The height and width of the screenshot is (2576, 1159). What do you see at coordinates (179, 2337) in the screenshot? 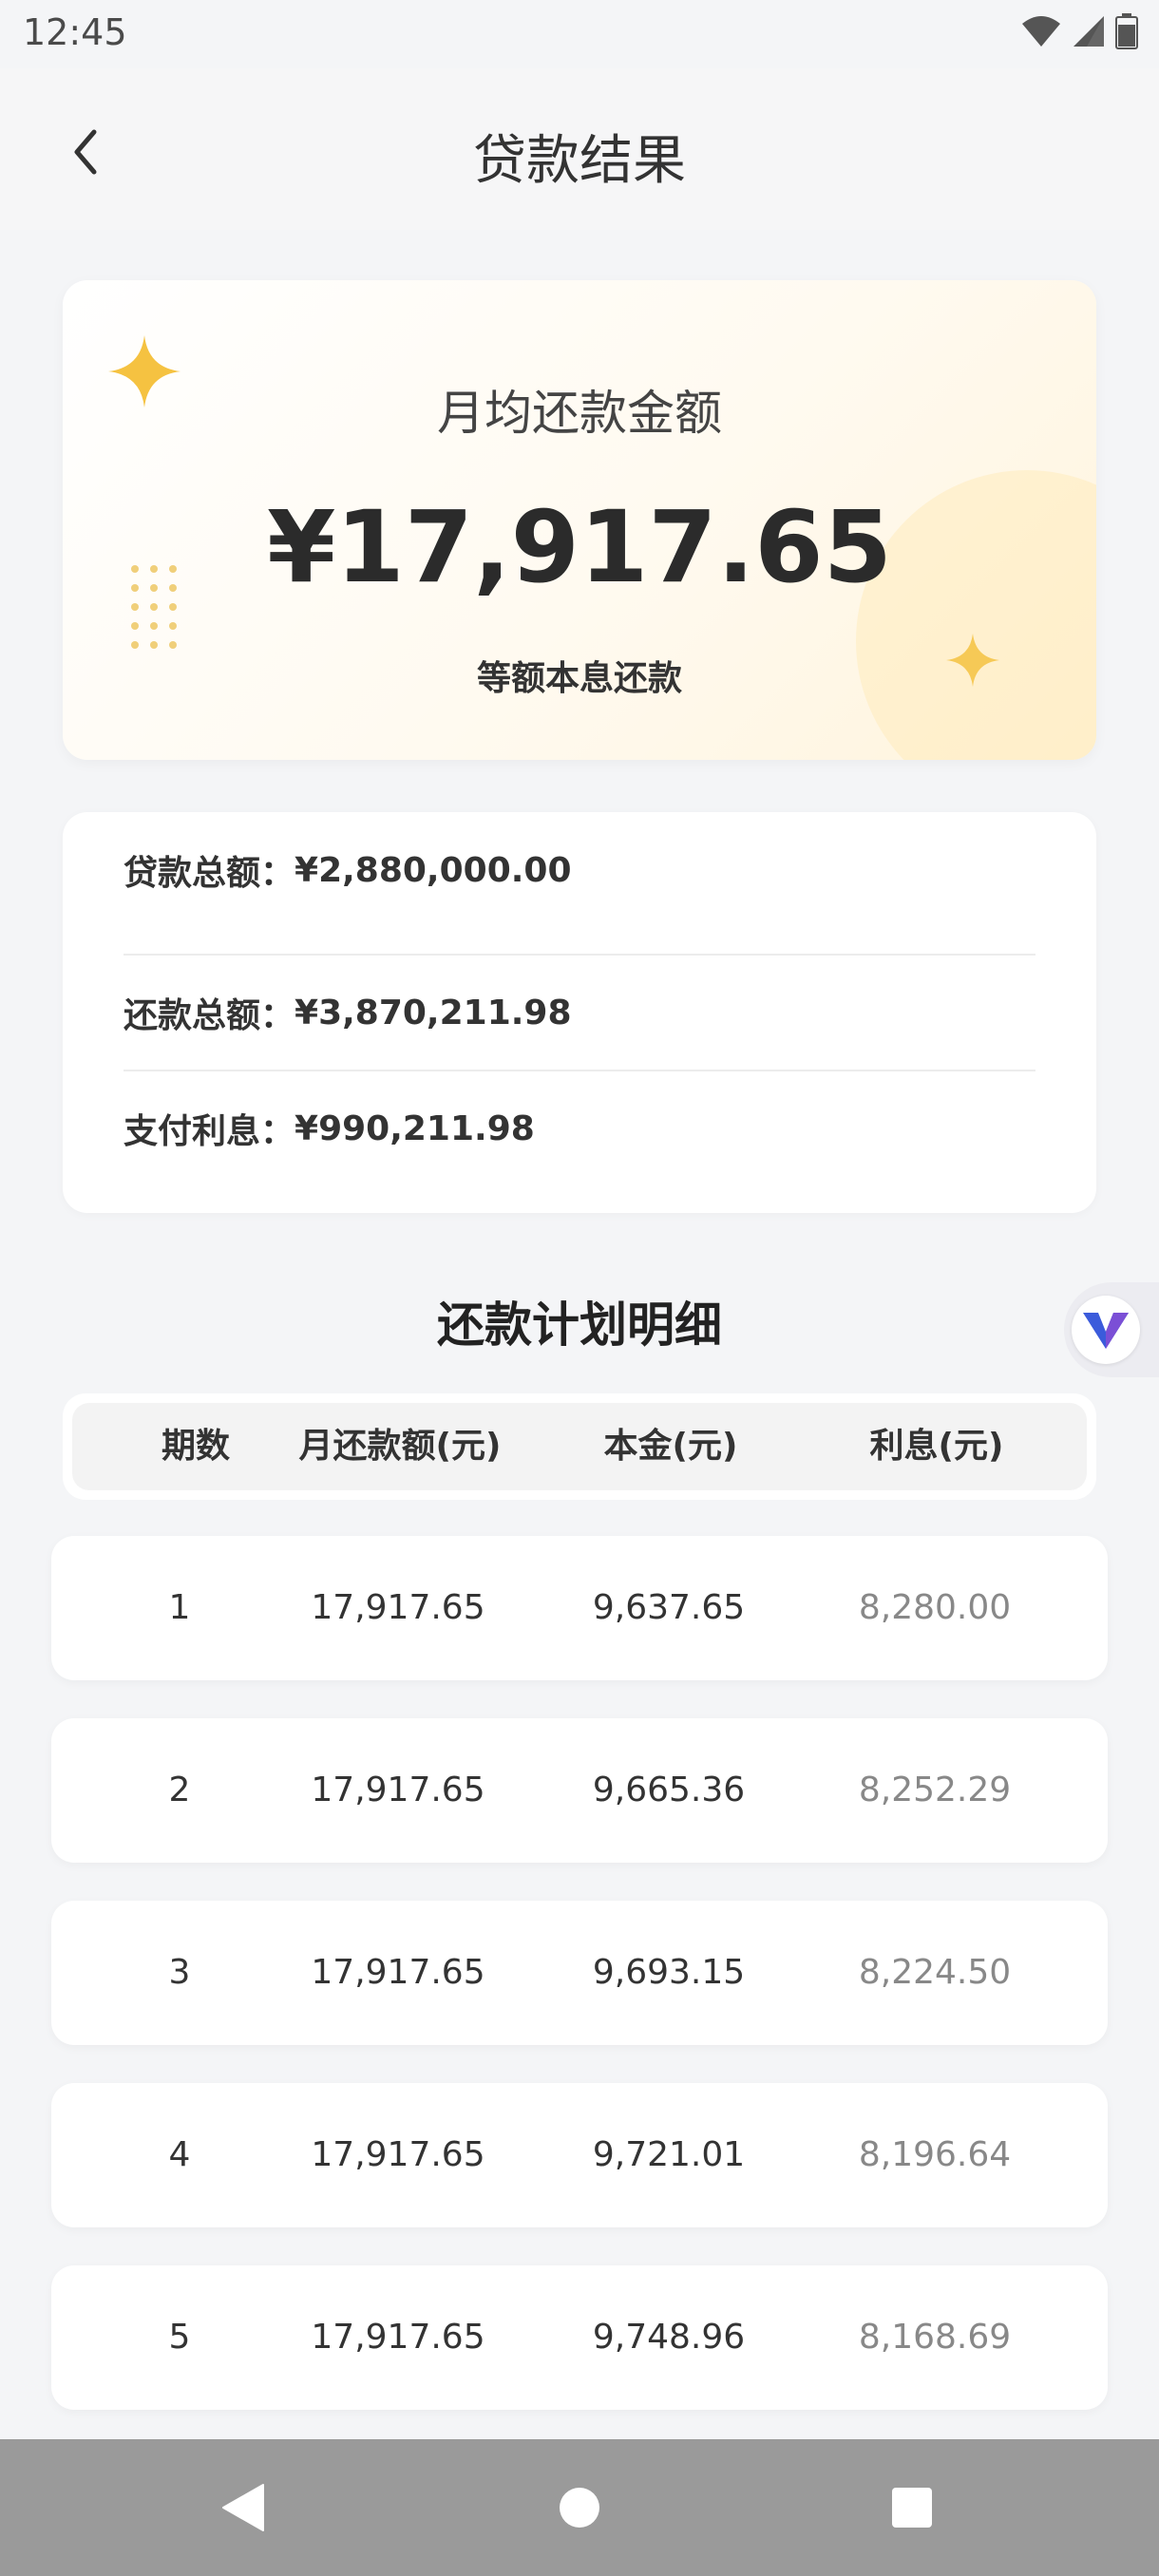
I see `cell-period: 5` at bounding box center [179, 2337].